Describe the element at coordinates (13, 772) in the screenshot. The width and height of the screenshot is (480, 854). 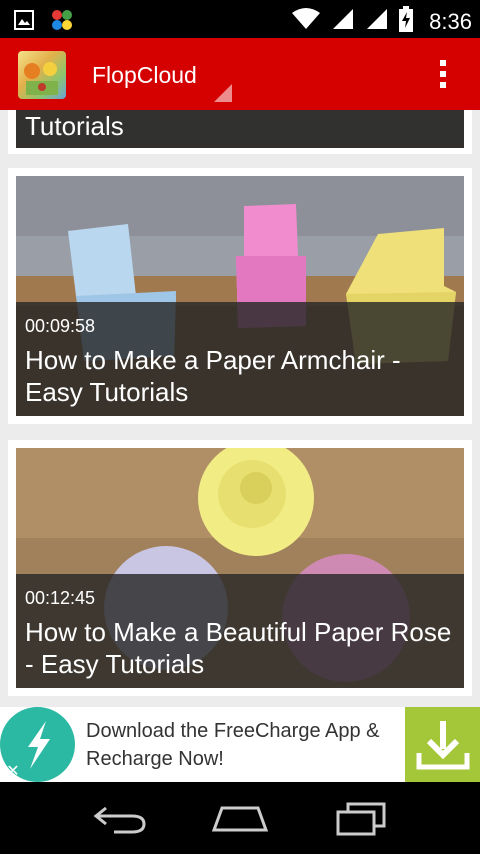
I see `ad-close-button: ✕` at that location.